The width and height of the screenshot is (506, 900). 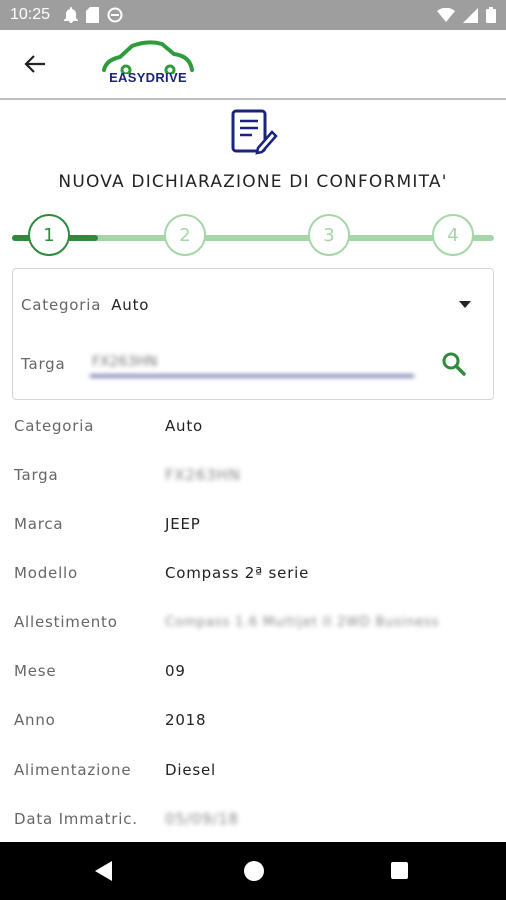 I want to click on detail-value: Diesel, so click(x=190, y=770).